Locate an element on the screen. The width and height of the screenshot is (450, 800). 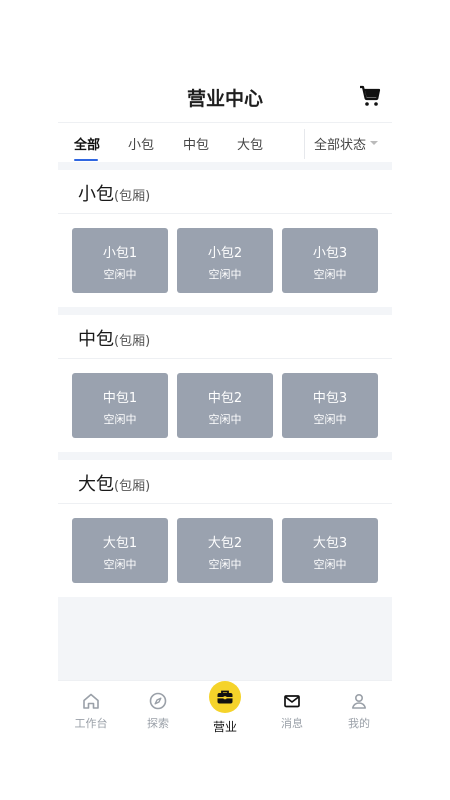
tabbar-item-mine: 我的 is located at coordinates (359, 710).